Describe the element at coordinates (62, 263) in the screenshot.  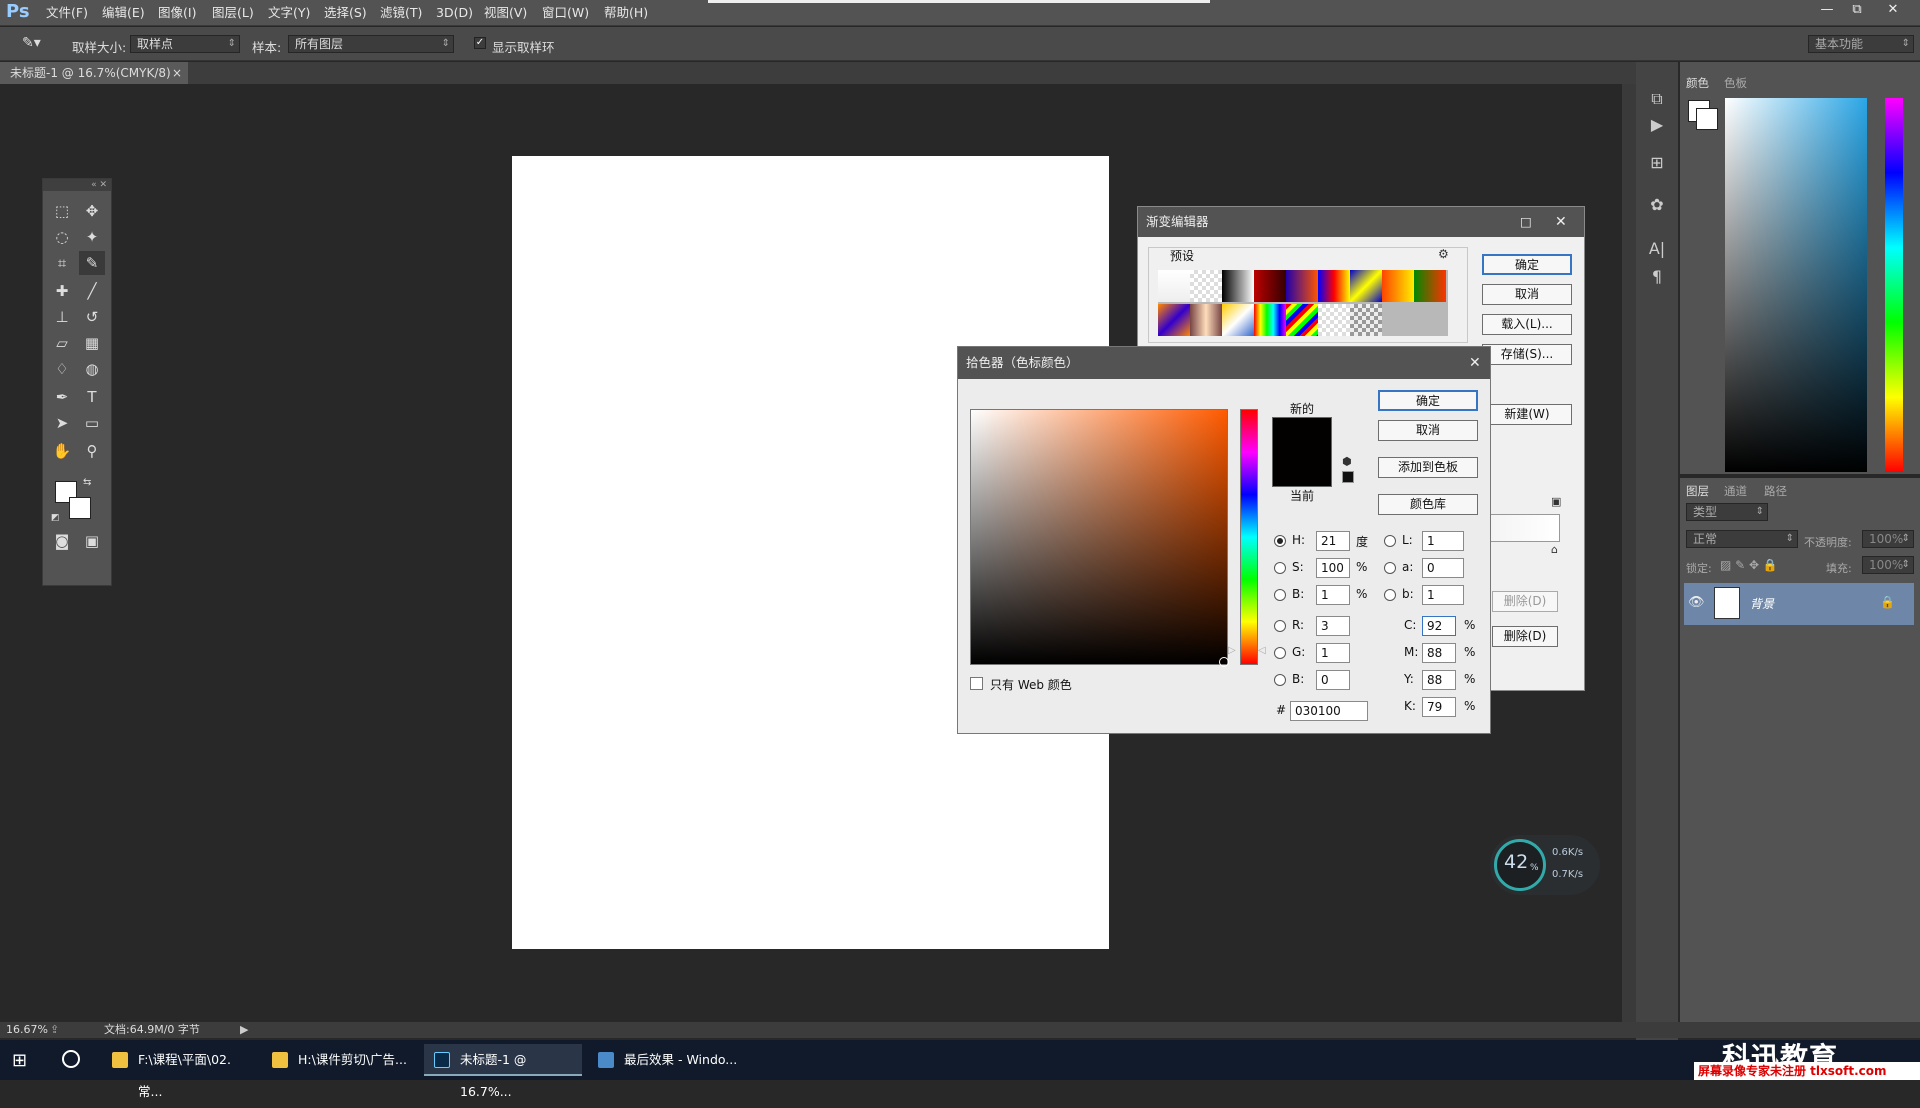
I see `crop-tool-icon: ⌗` at that location.